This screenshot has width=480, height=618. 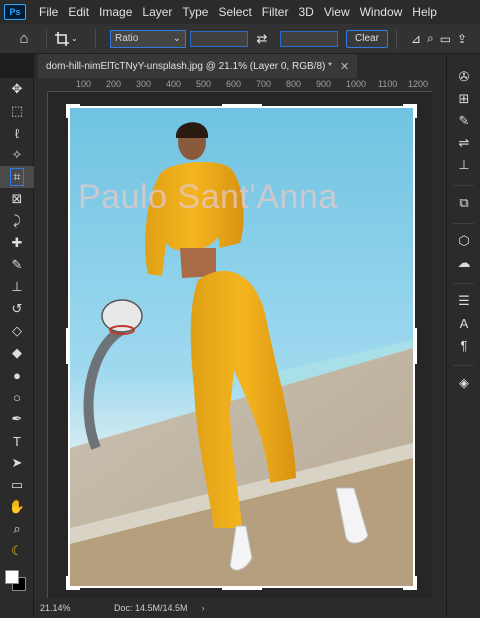 What do you see at coordinates (17, 507) in the screenshot?
I see `hand-tool-icon: ✋` at bounding box center [17, 507].